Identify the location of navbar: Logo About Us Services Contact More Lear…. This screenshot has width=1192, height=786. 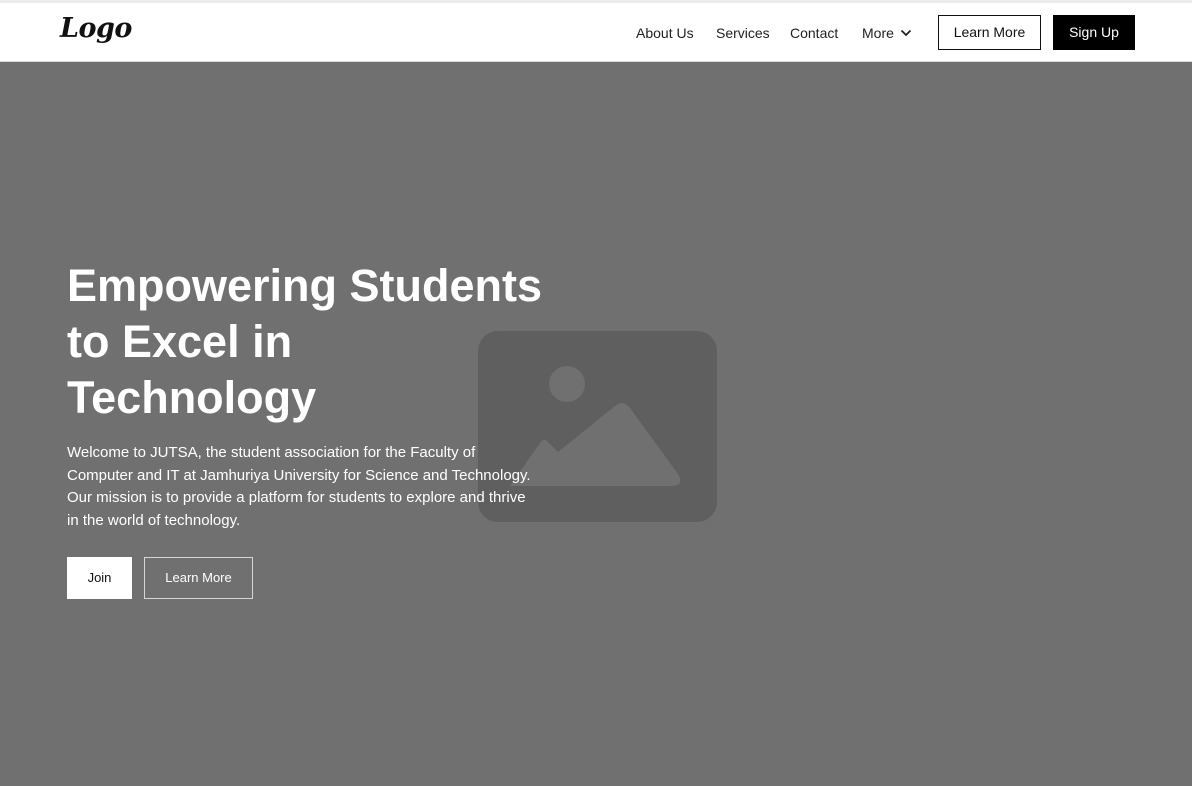
(596, 32).